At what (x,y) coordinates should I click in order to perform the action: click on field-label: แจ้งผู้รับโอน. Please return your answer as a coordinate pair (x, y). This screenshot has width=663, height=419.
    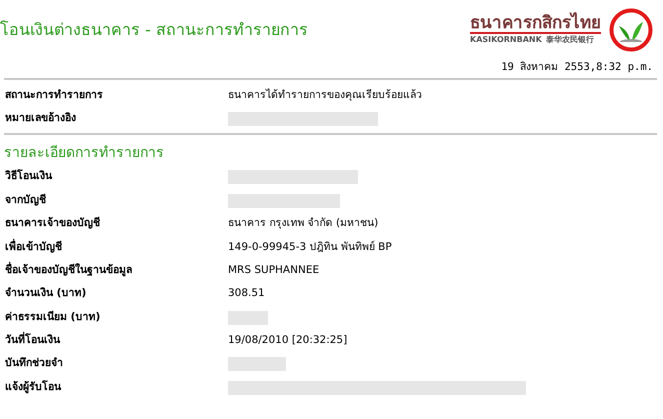
    Looking at the image, I should click on (33, 388).